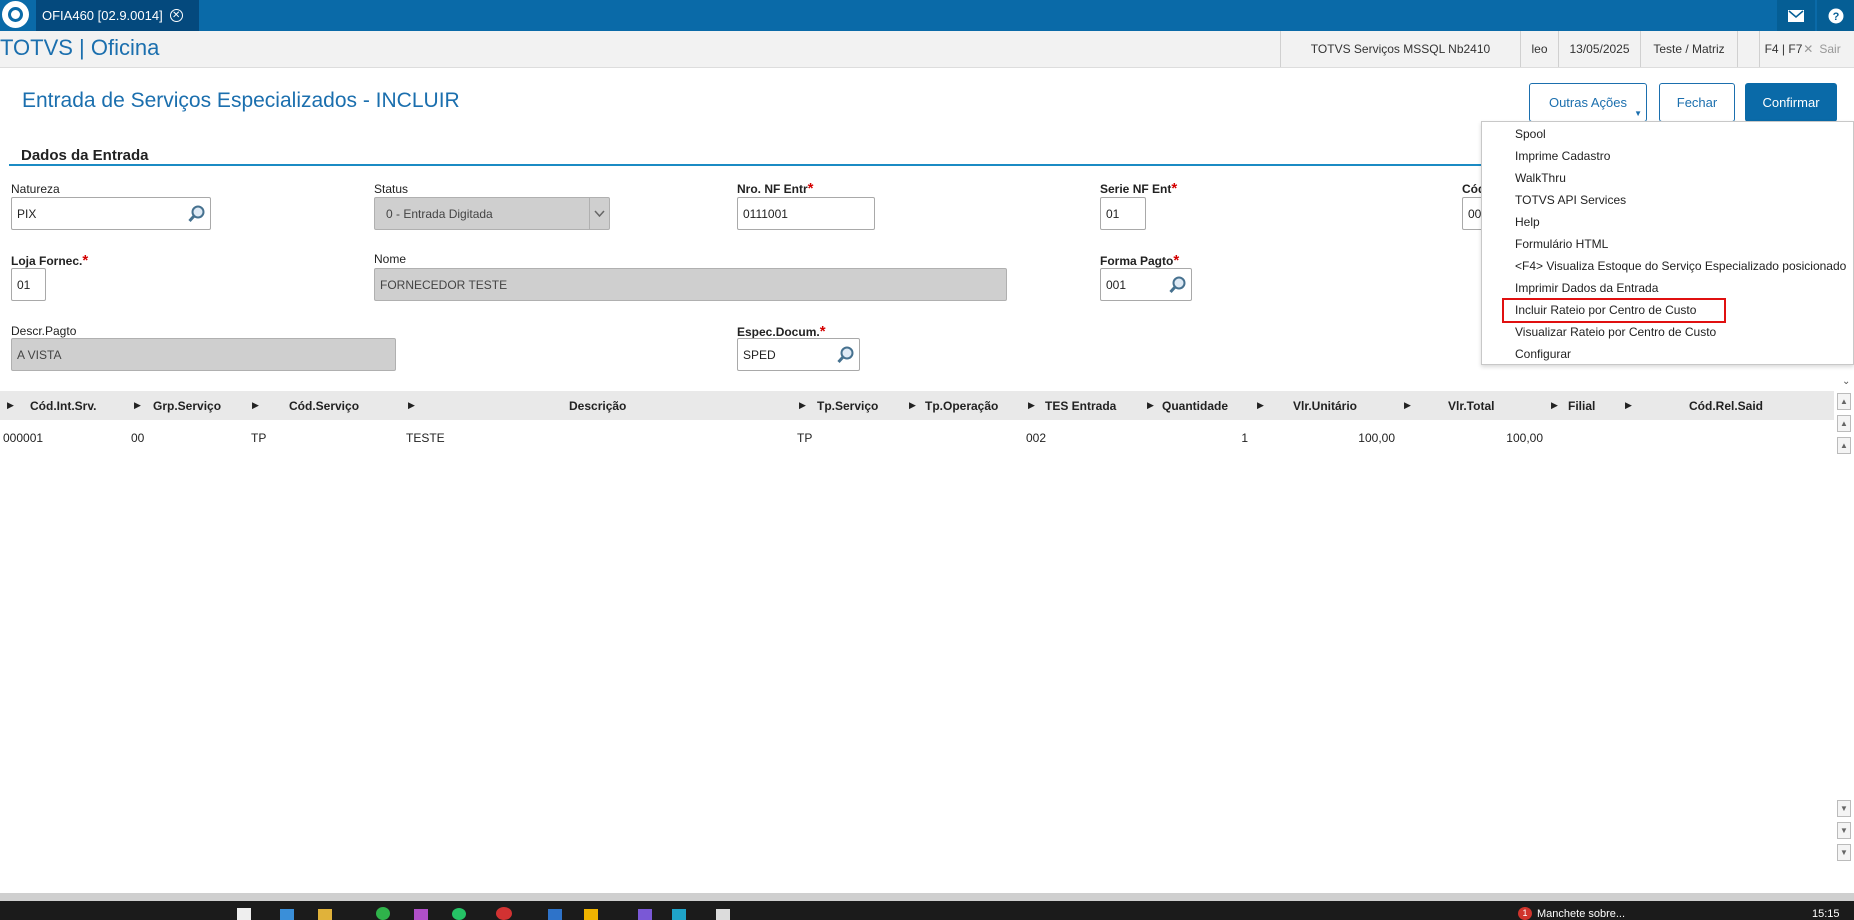 The image size is (1854, 920). I want to click on chevron-down-icon, so click(599, 213).